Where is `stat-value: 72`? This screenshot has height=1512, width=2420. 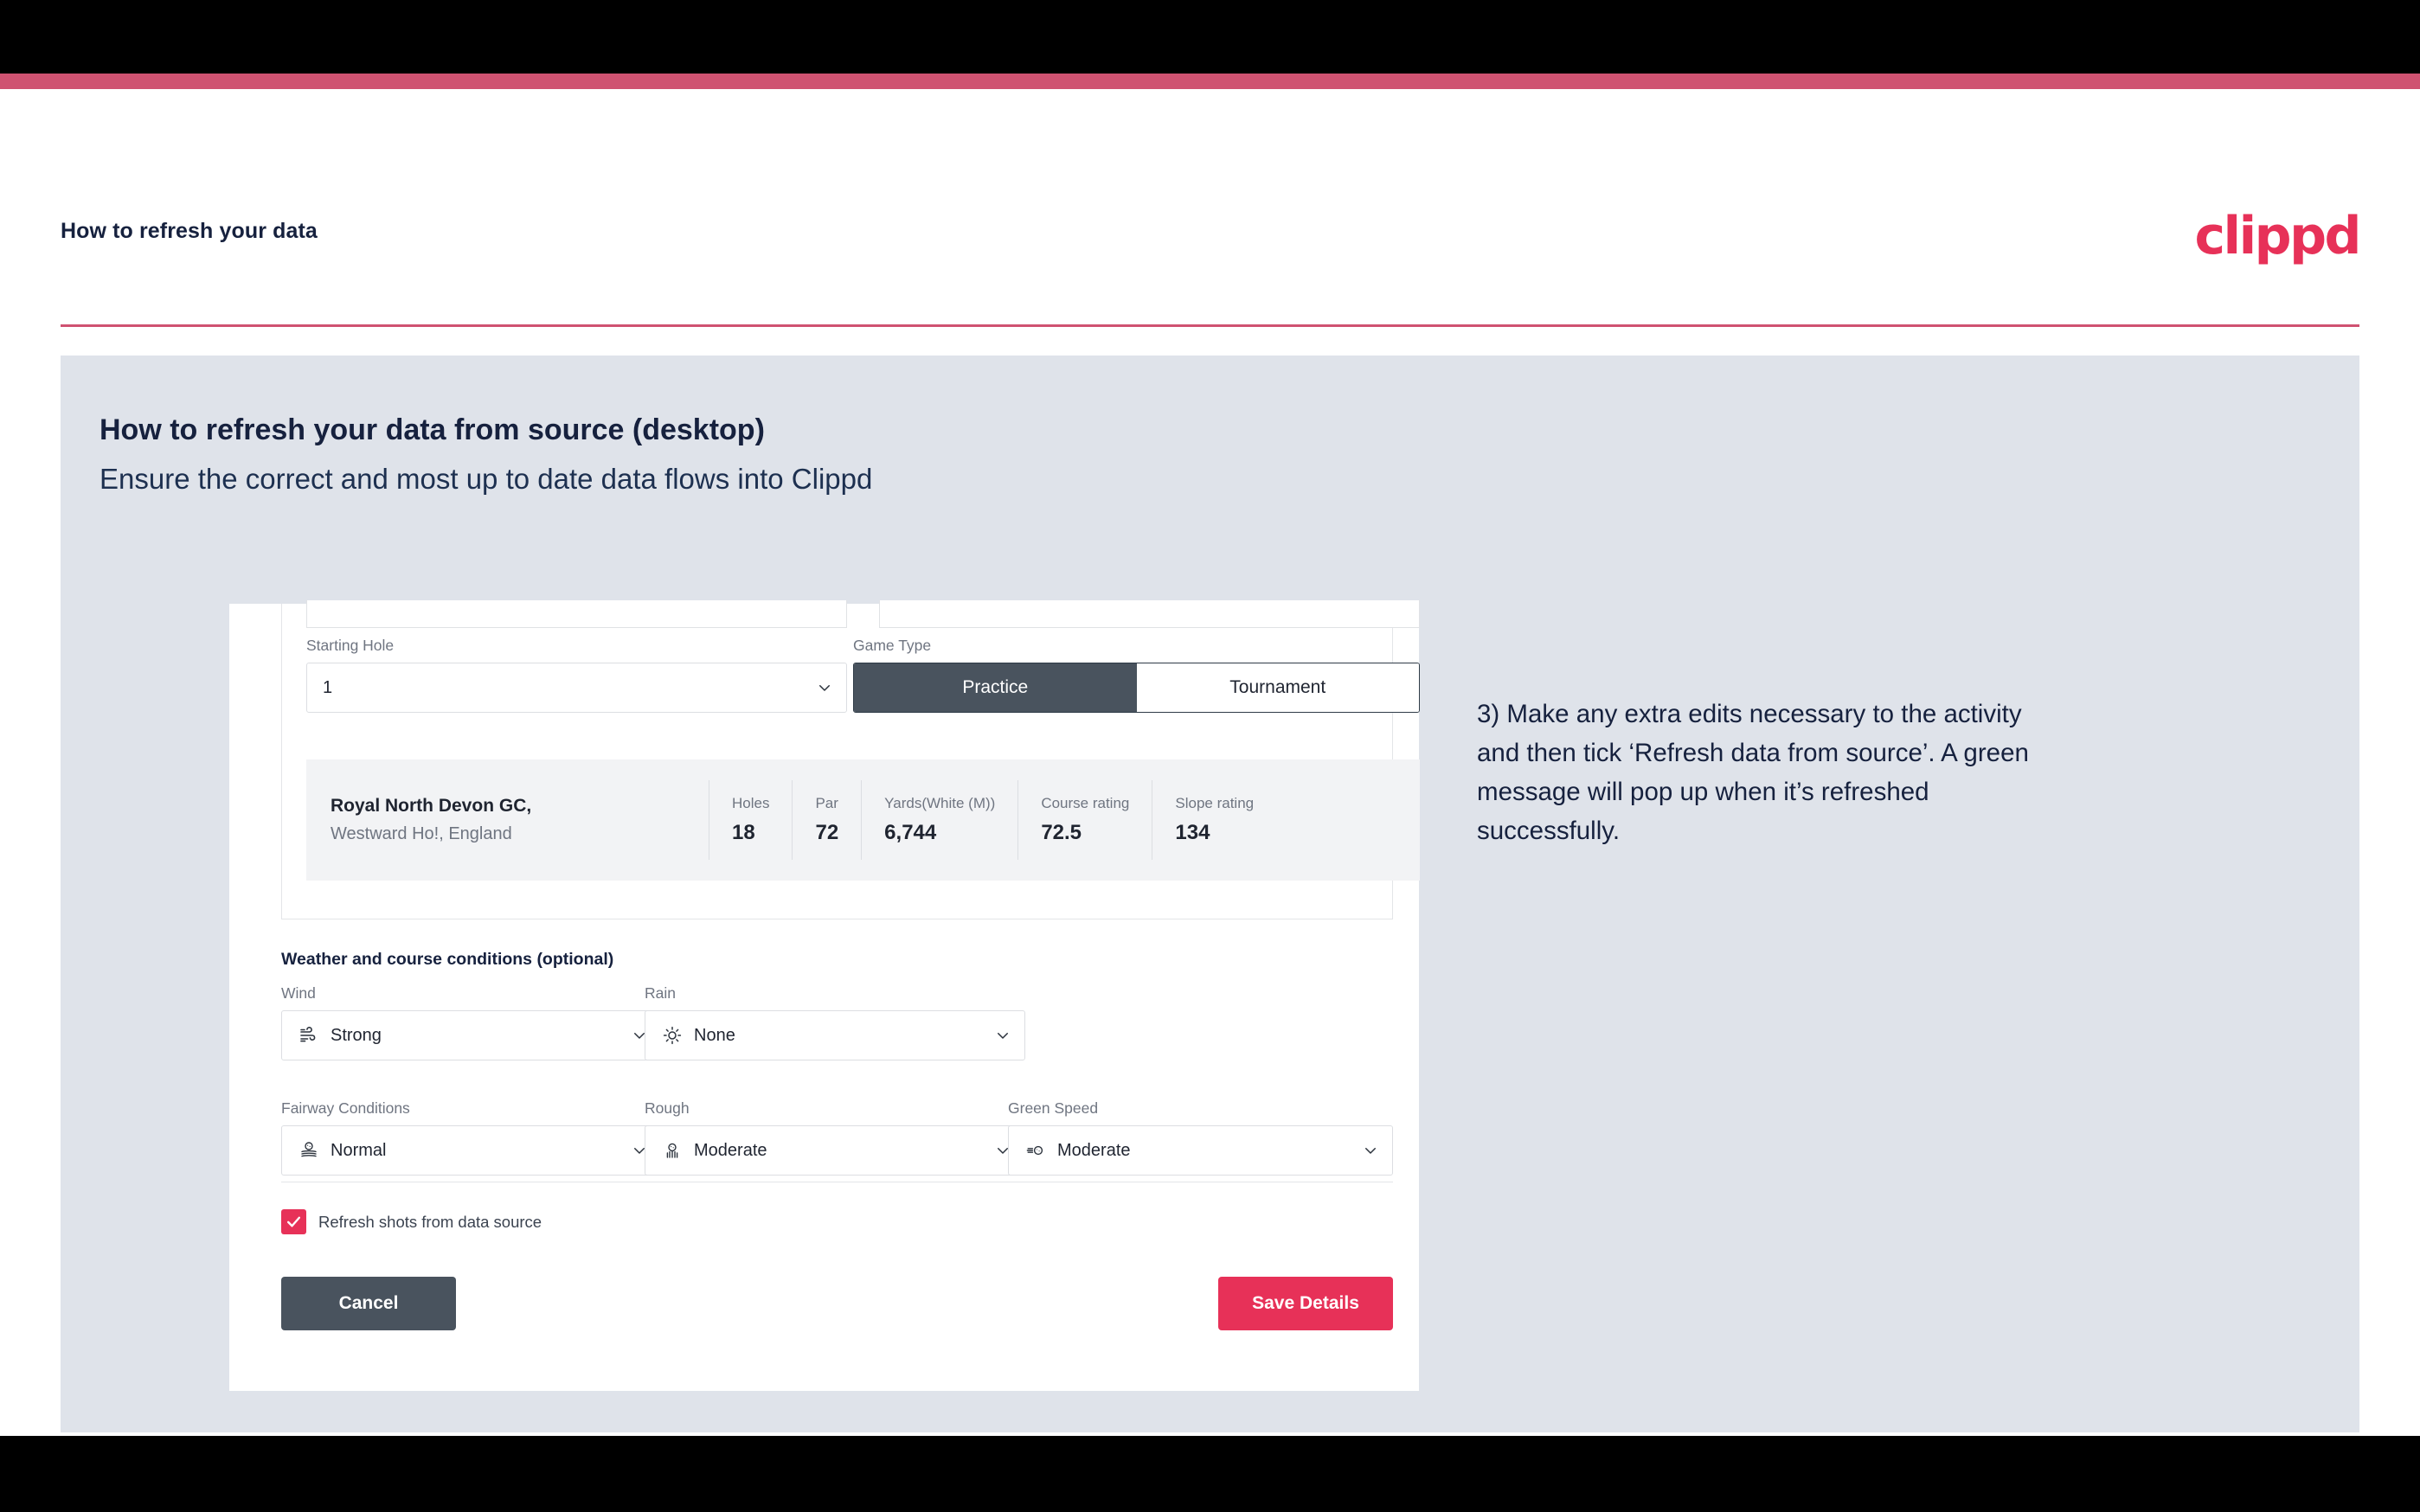
stat-value: 72 is located at coordinates (827, 832).